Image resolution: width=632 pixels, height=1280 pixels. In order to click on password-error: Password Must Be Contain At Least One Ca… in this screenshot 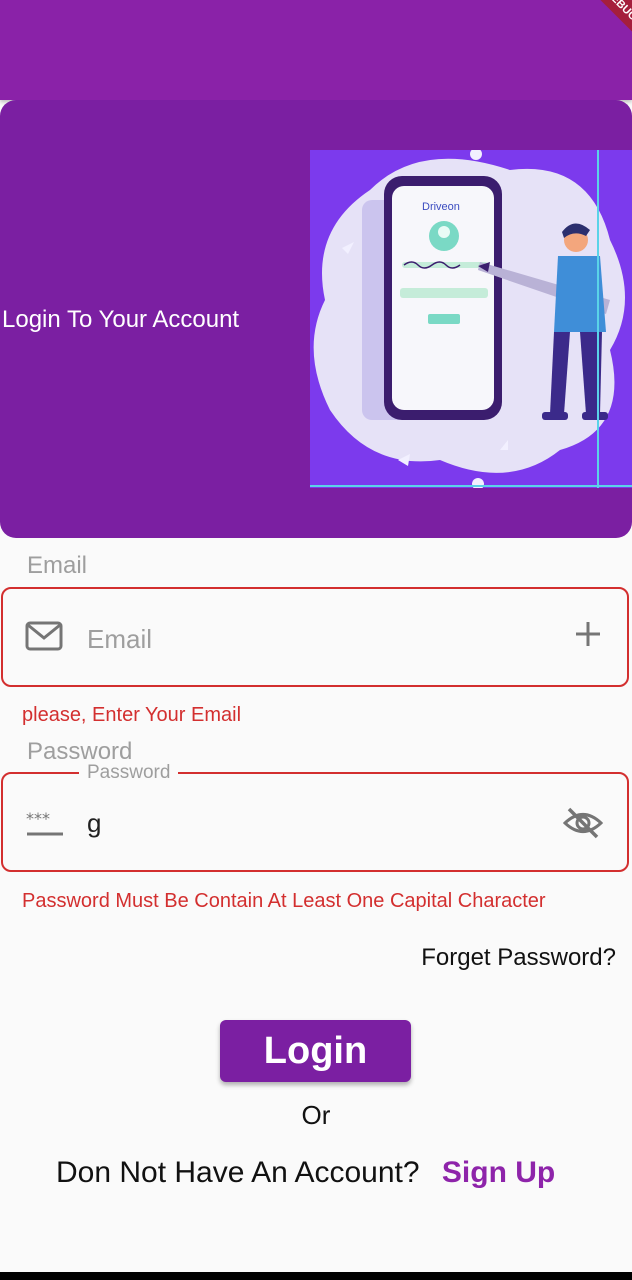, I will do `click(284, 901)`.